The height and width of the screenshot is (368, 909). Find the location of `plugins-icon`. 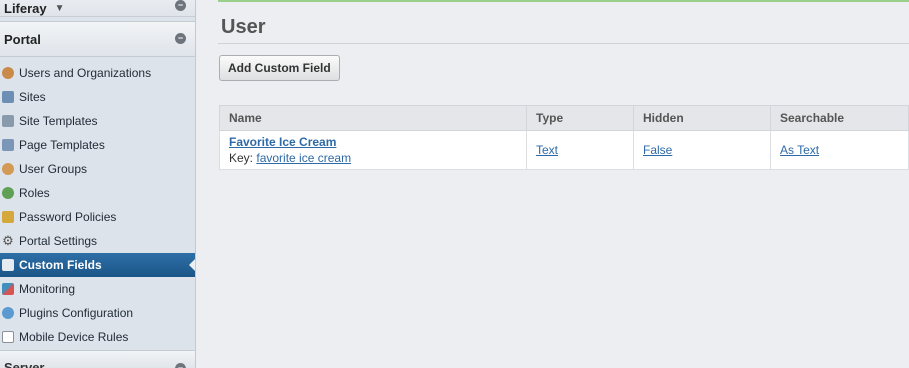

plugins-icon is located at coordinates (8, 313).